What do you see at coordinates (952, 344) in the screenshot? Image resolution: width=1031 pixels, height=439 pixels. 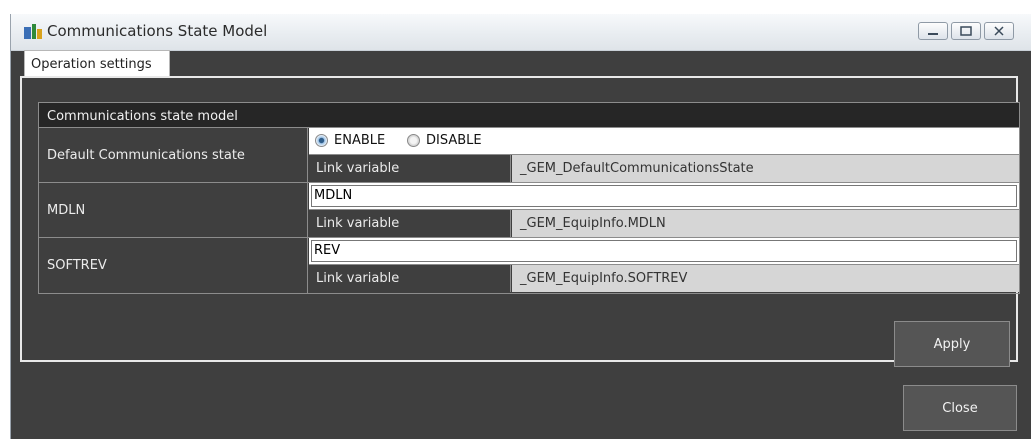 I see `apply-button: Apply` at bounding box center [952, 344].